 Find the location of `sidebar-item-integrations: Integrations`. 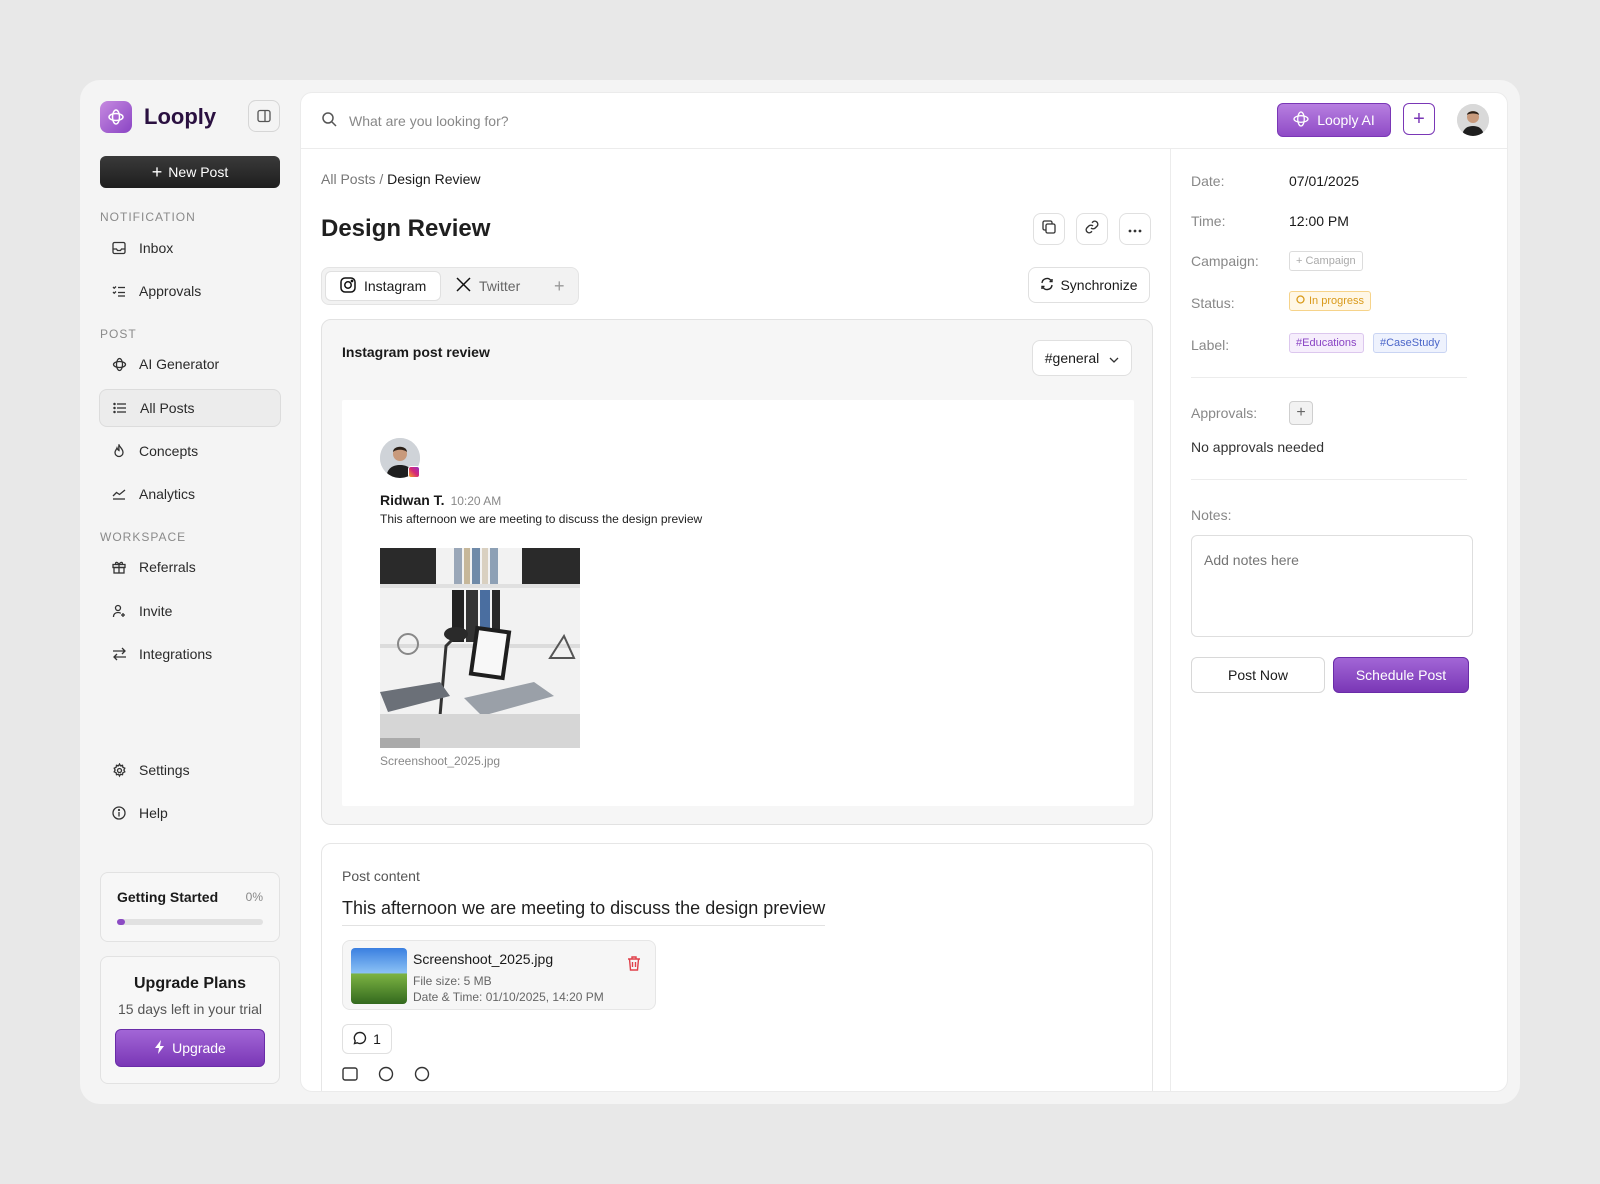

sidebar-item-integrations: Integrations is located at coordinates (190, 654).